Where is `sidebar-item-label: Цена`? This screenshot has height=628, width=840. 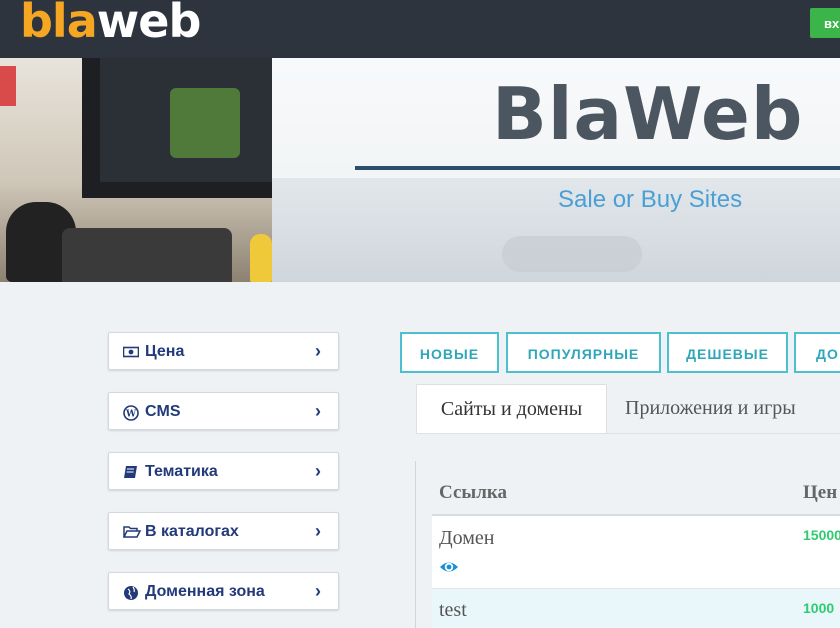
sidebar-item-label: Цена is located at coordinates (165, 351).